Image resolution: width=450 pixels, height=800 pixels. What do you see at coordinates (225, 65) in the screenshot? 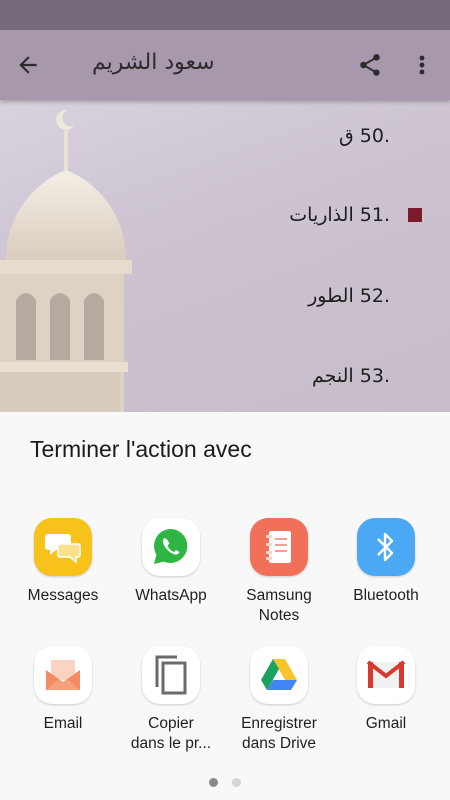
I see `app-toolbar: سعود الشريم` at bounding box center [225, 65].